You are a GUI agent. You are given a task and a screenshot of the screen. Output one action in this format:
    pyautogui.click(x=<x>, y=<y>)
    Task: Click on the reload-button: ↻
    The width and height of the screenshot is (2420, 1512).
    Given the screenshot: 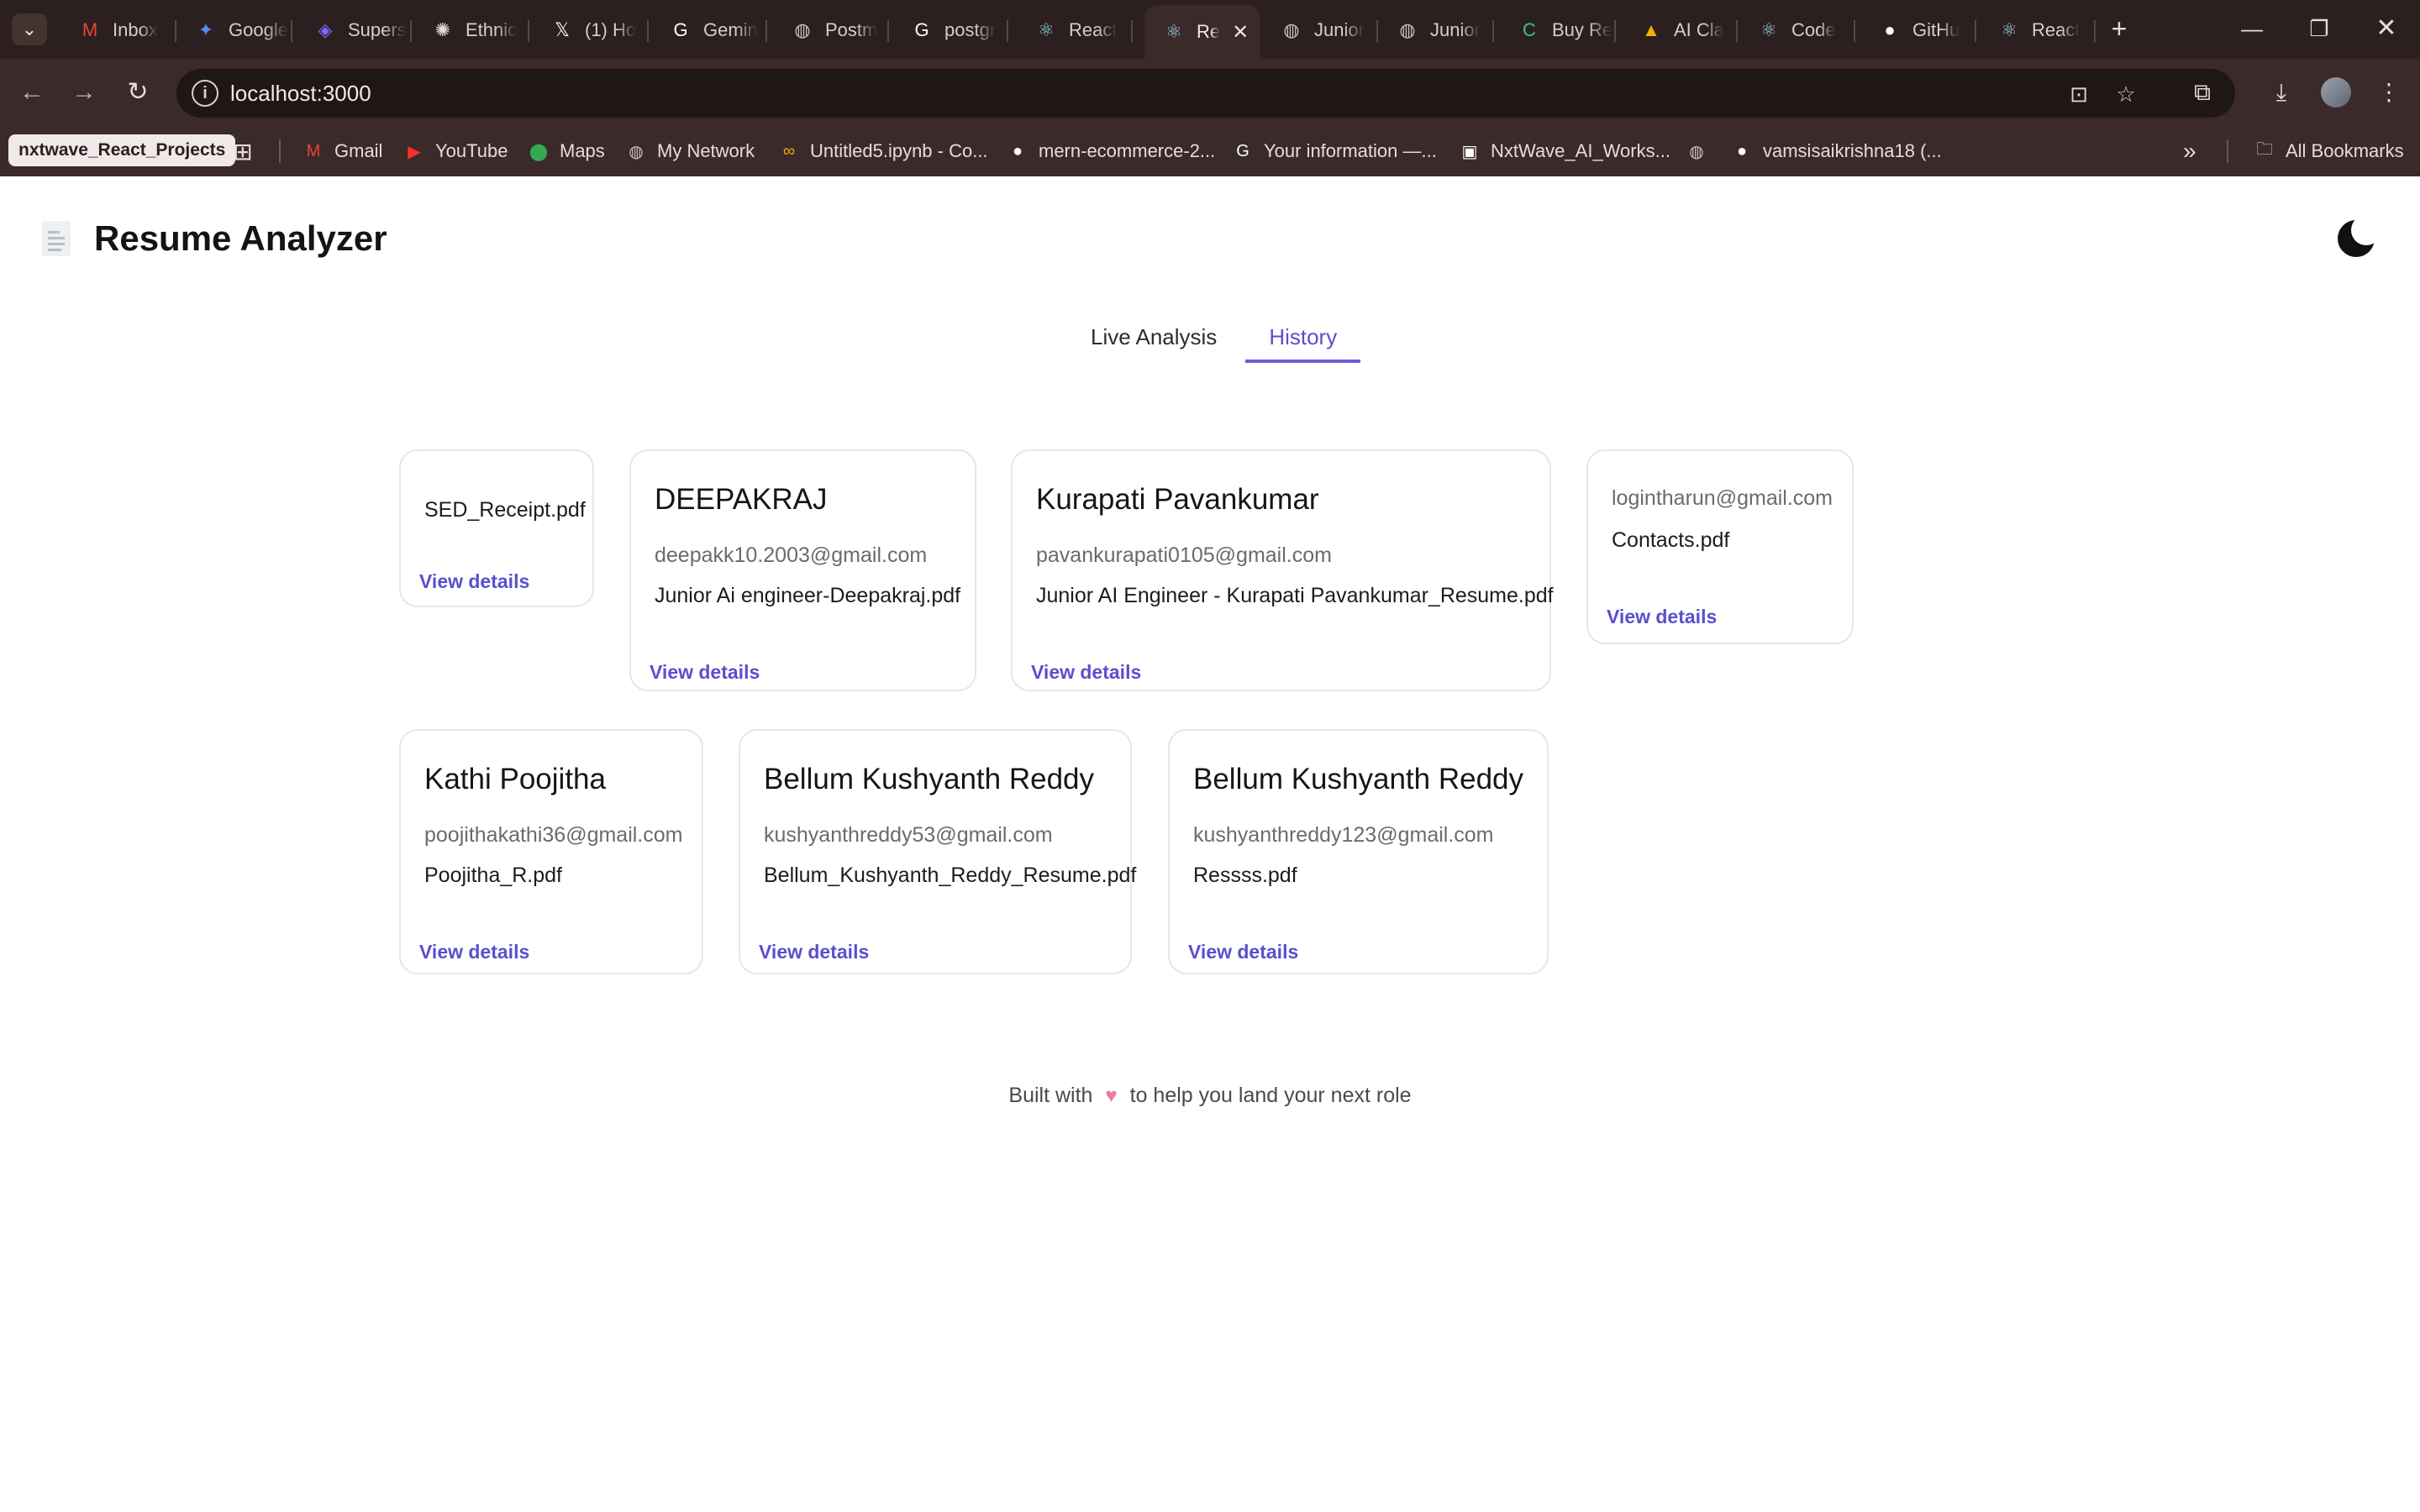 What is the action you would take?
    pyautogui.click(x=138, y=92)
    